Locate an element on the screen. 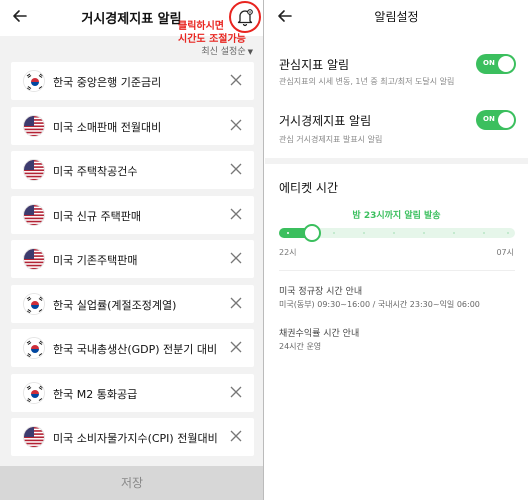  divider-line is located at coordinates (397, 270).